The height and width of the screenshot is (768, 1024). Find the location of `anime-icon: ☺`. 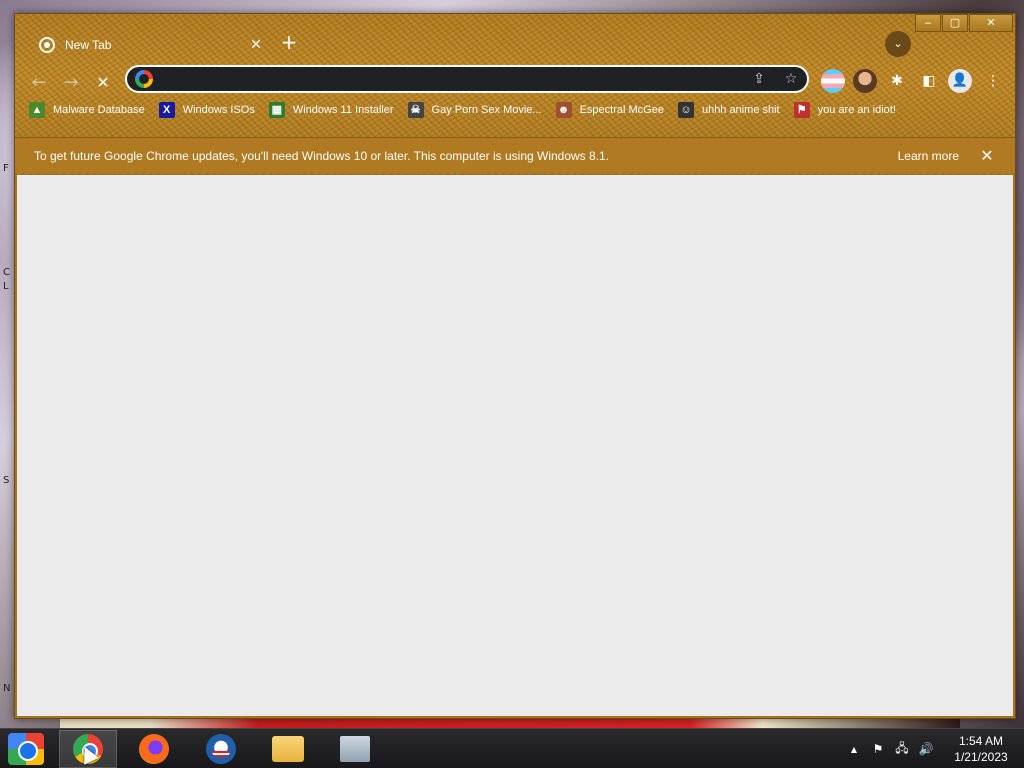

anime-icon: ☺ is located at coordinates (685, 110).